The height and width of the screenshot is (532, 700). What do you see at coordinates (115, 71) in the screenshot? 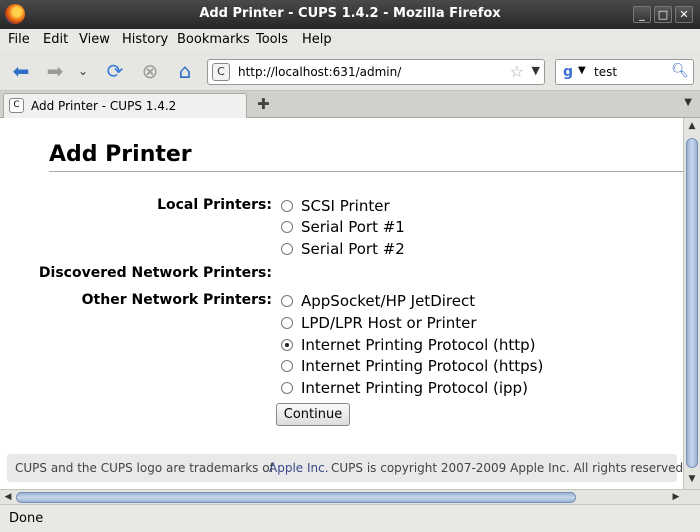
I see `reload-icon: ⟳` at bounding box center [115, 71].